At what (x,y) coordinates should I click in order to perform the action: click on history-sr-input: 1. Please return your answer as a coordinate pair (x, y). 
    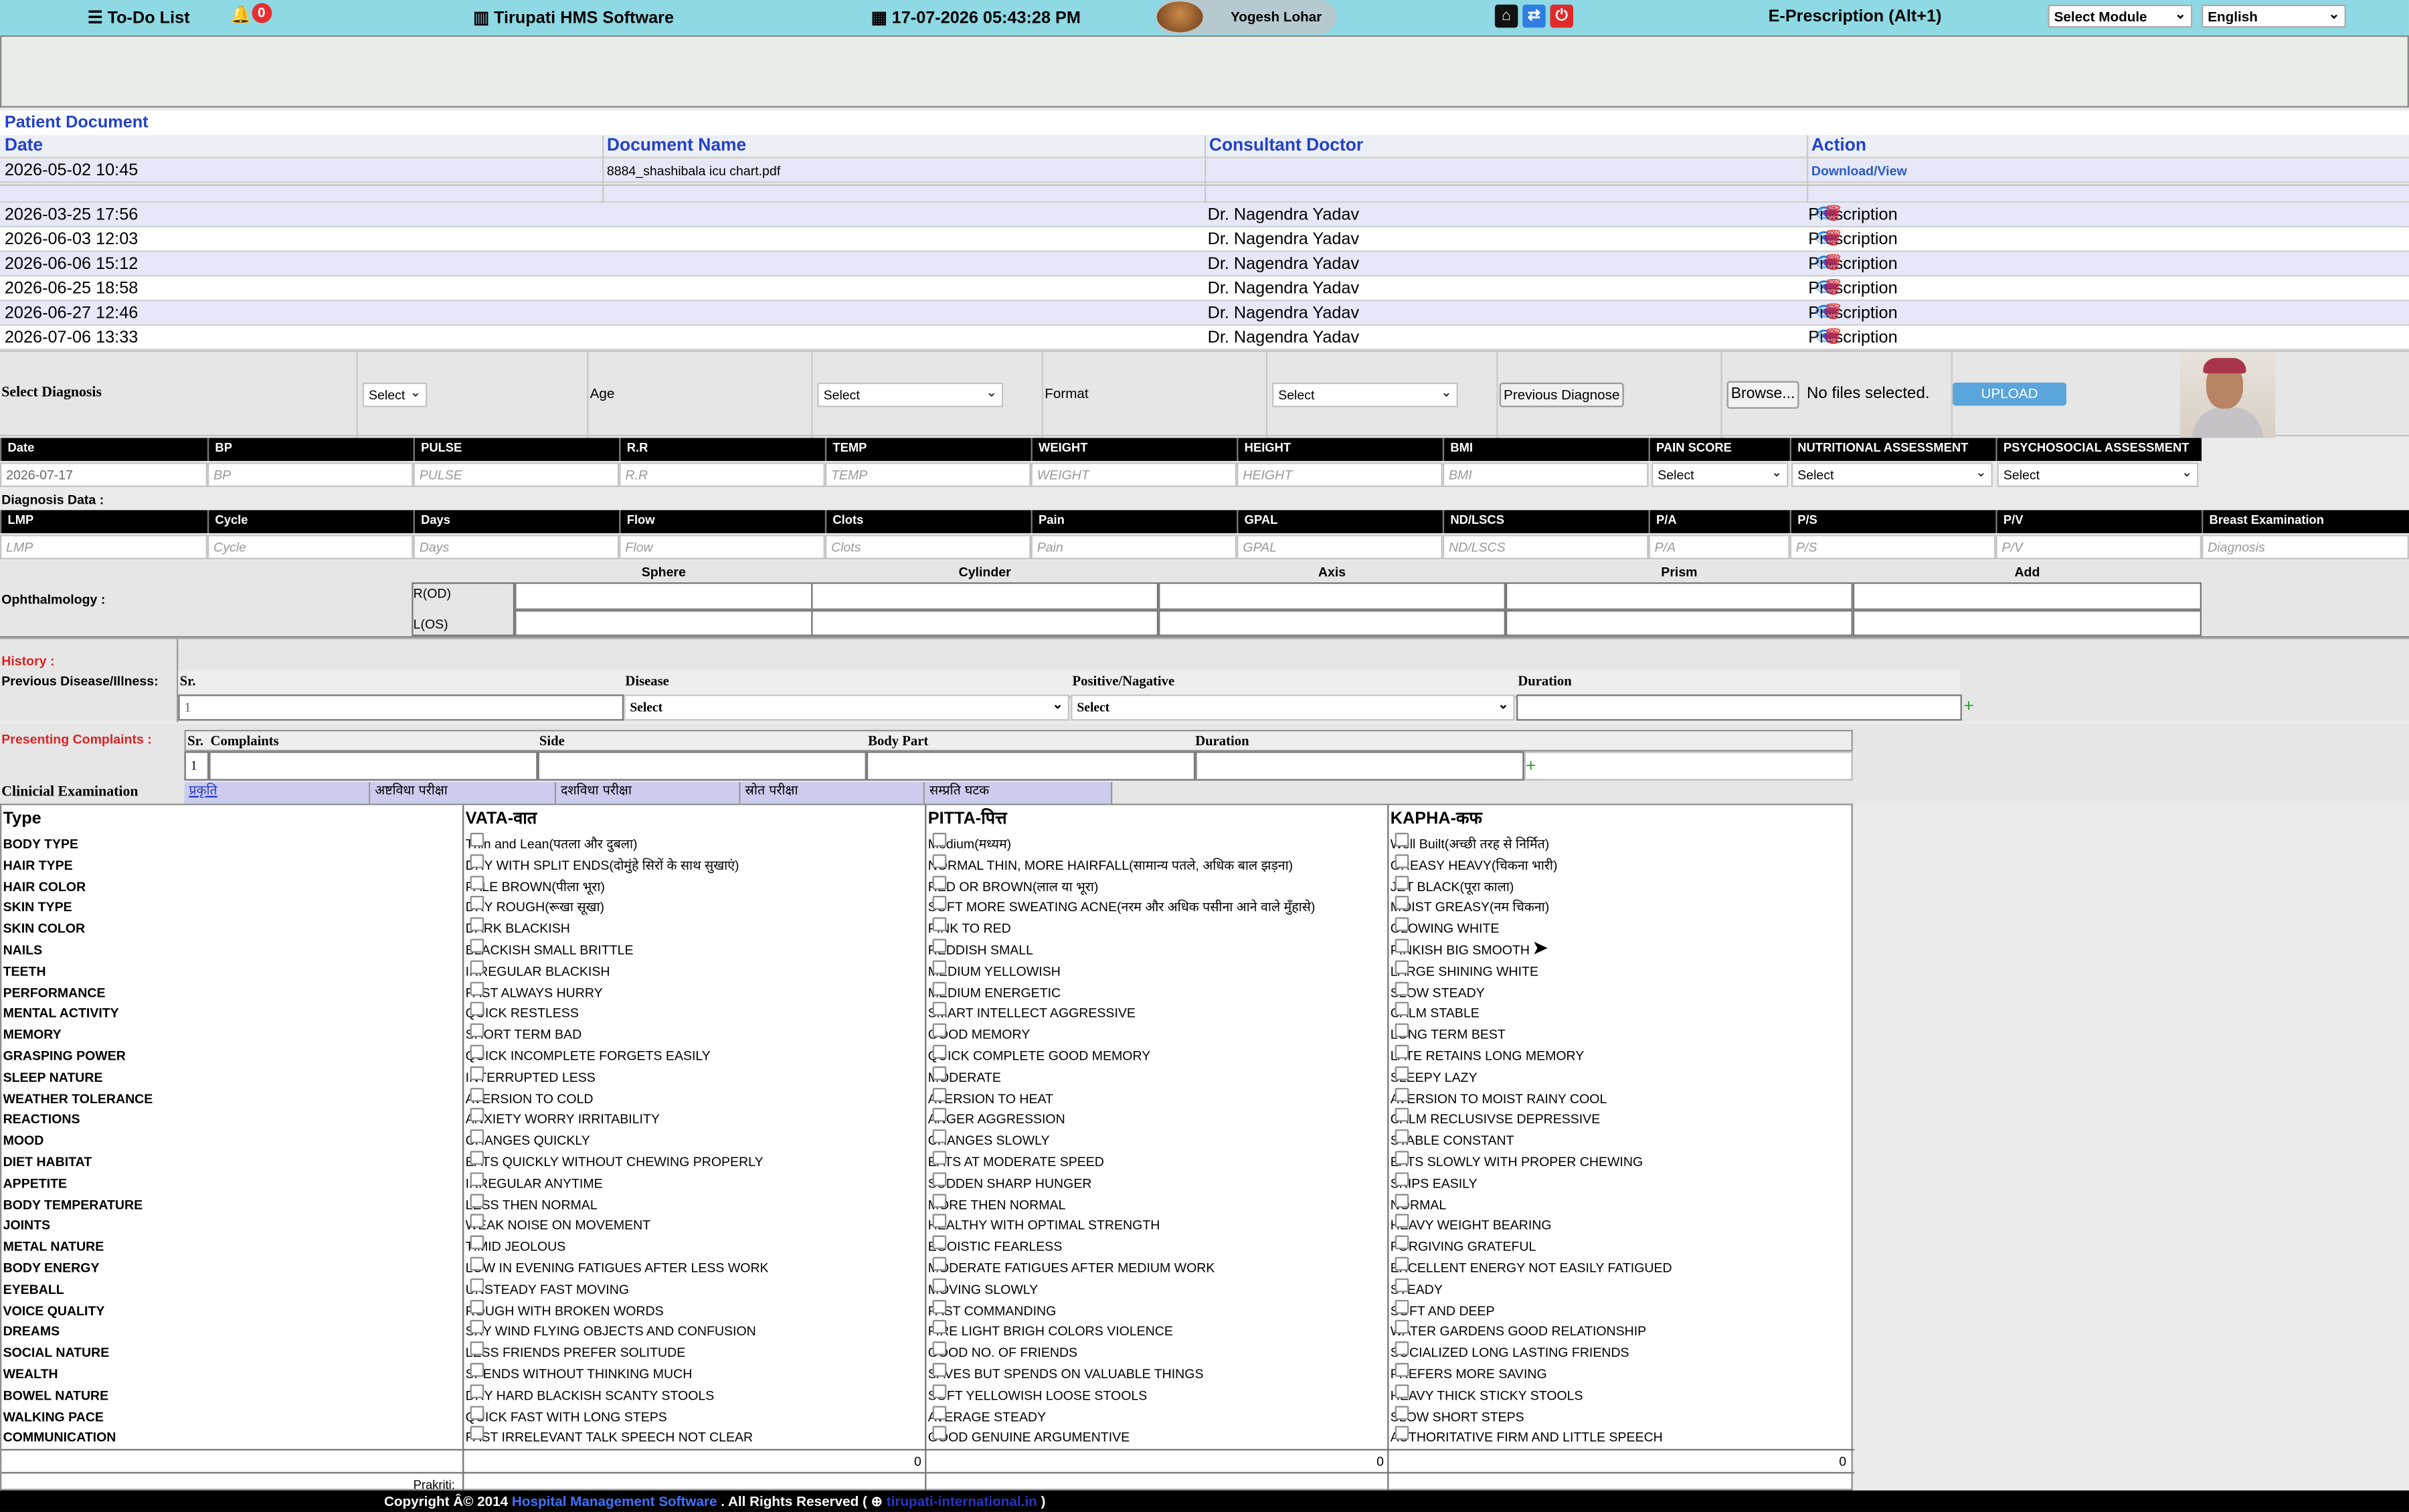
    Looking at the image, I should click on (401, 707).